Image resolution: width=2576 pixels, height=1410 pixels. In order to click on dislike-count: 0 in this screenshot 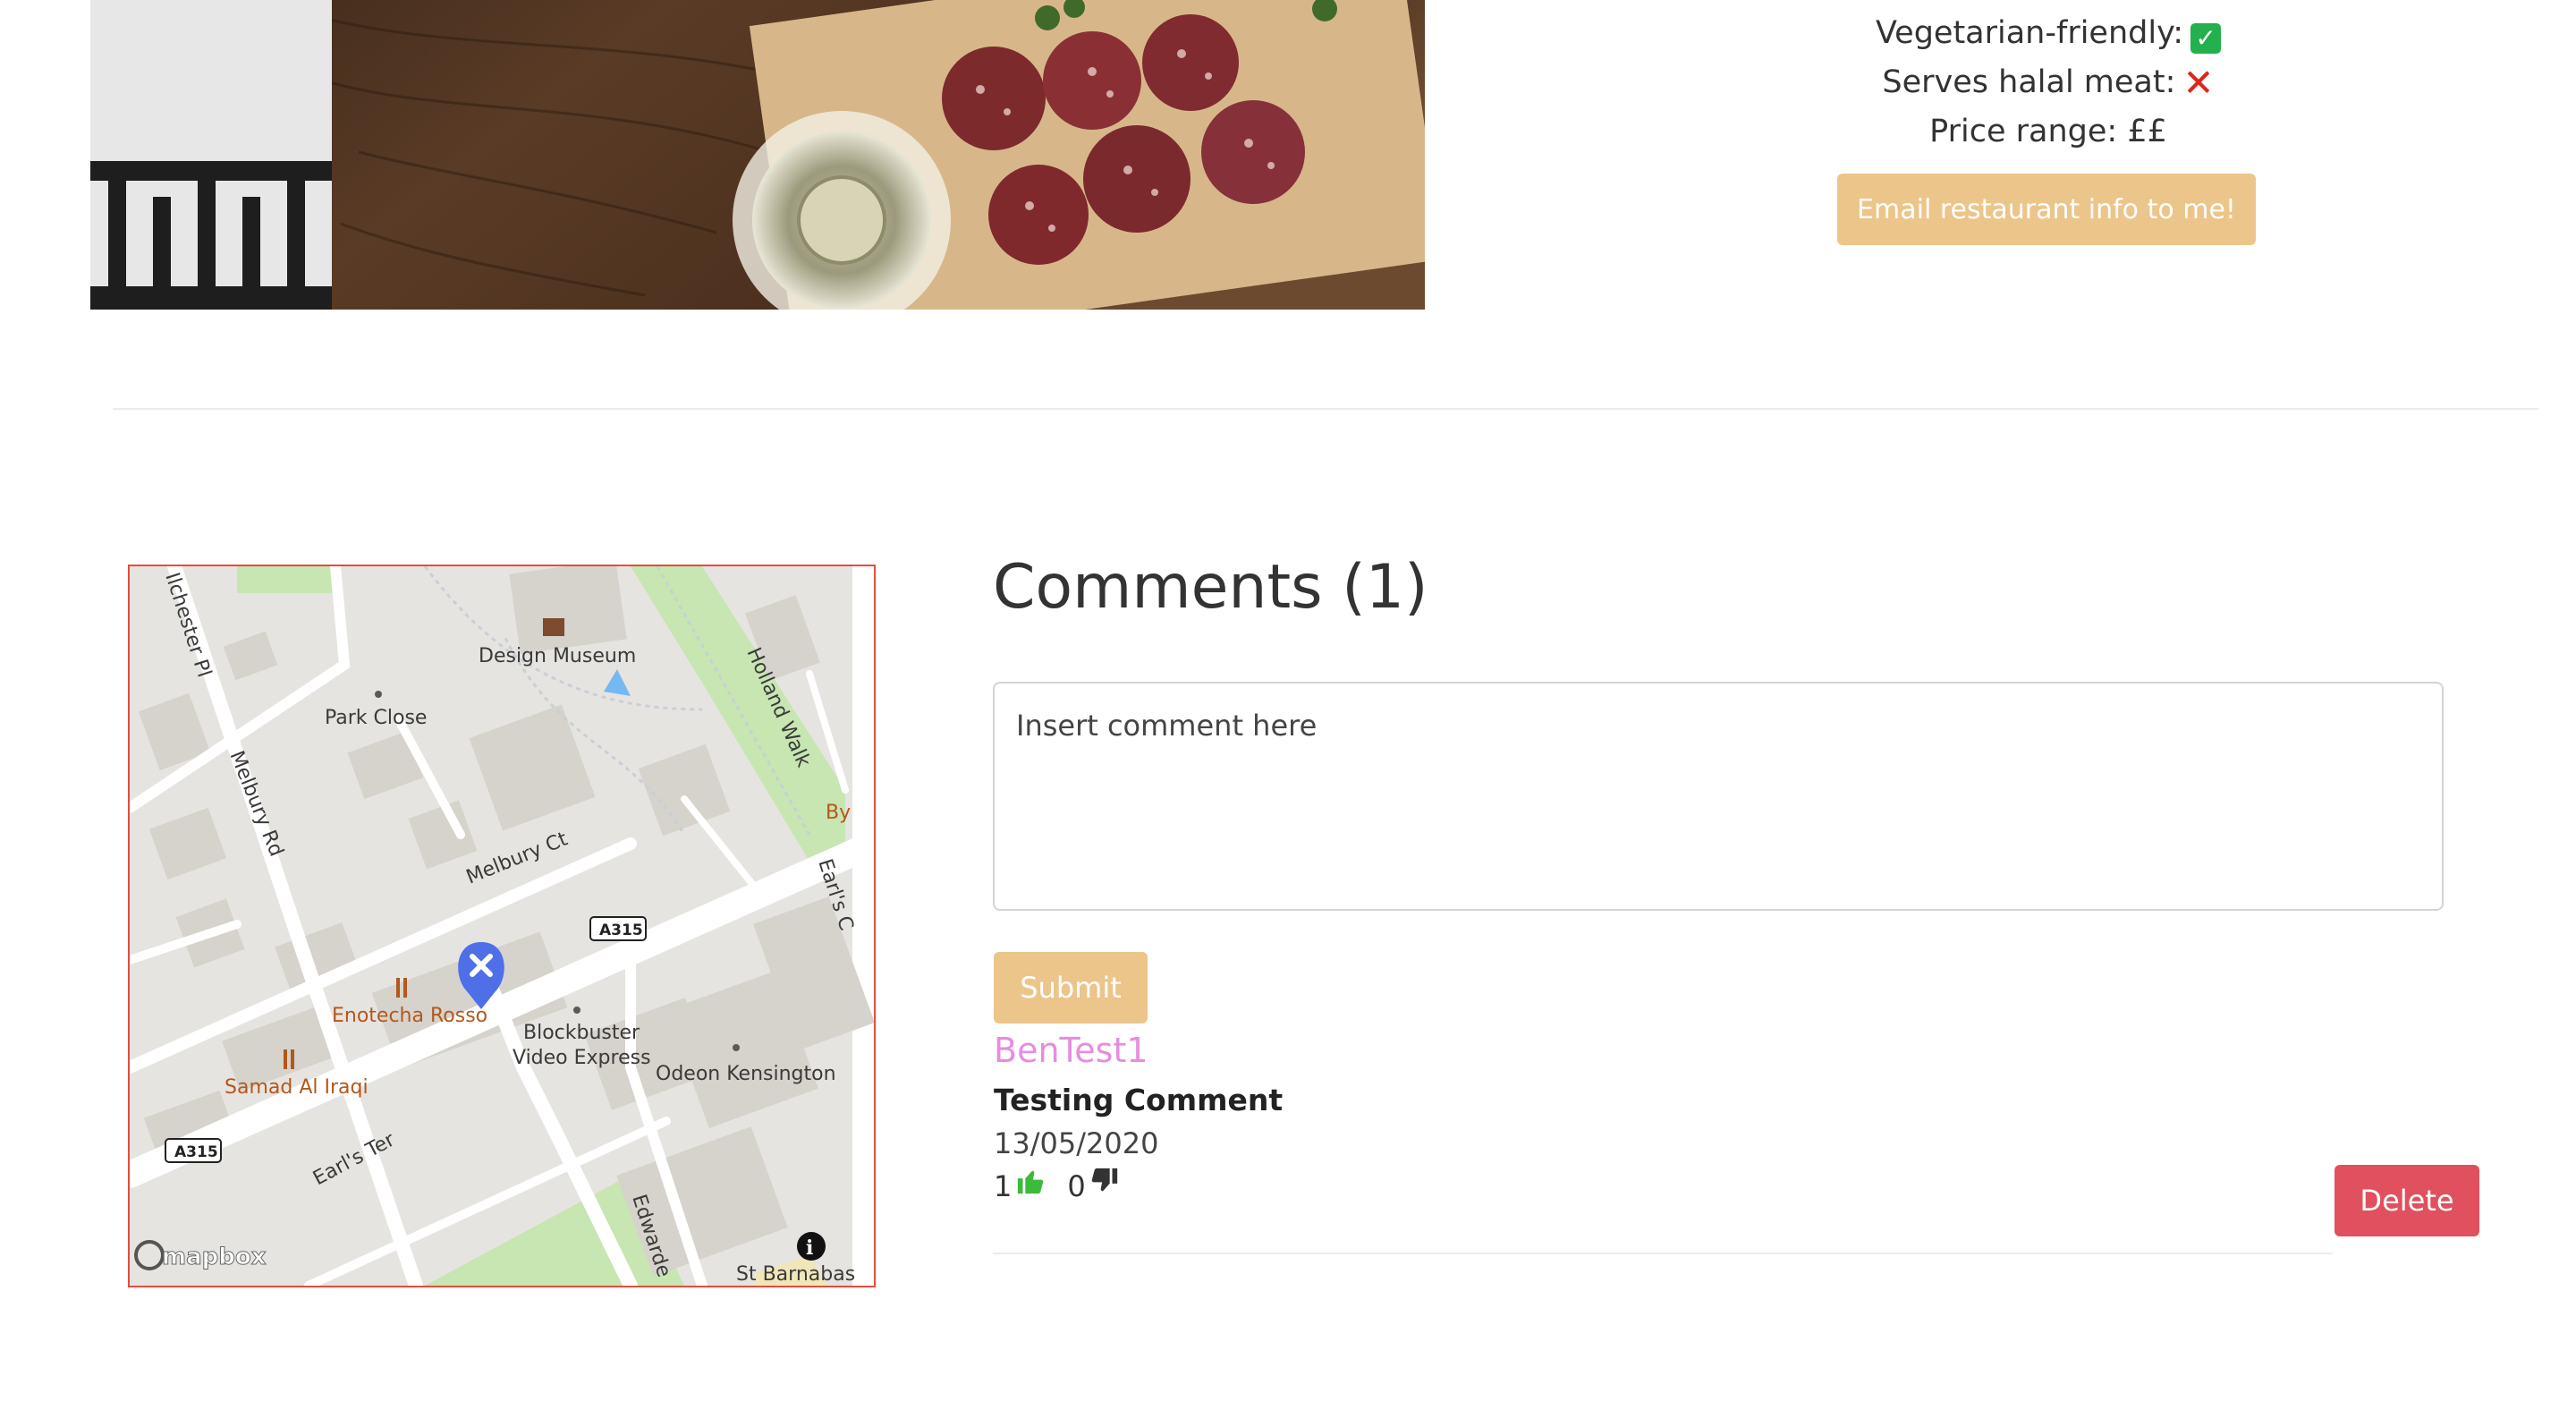, I will do `click(1076, 1186)`.